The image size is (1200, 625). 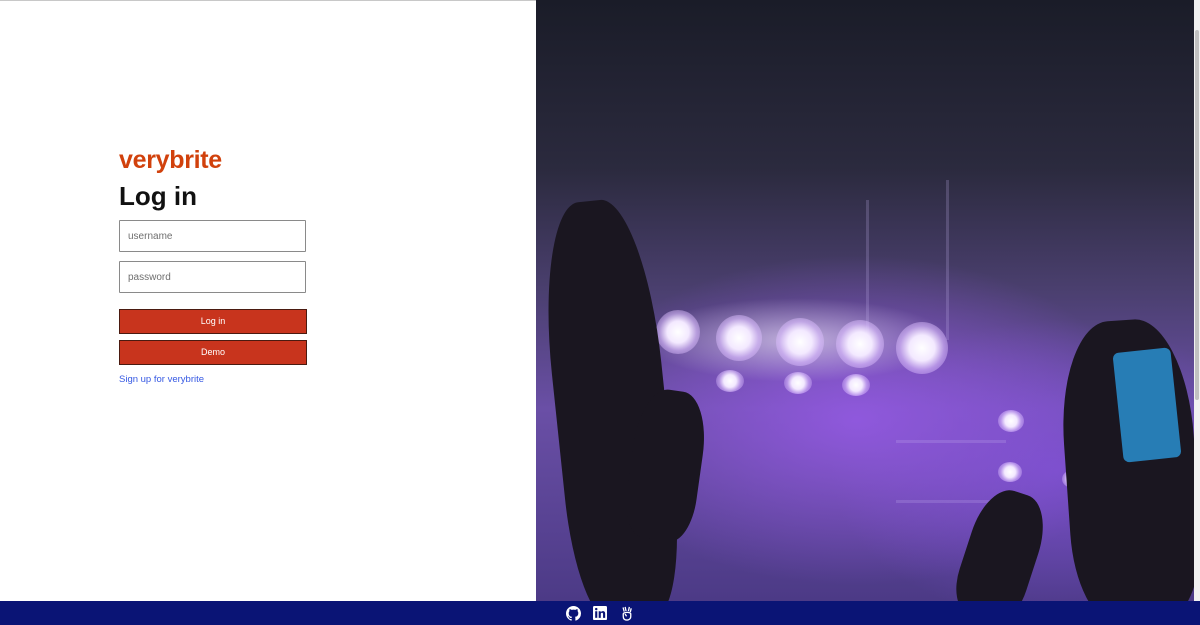 I want to click on demo-button: Demo, so click(x=213, y=352).